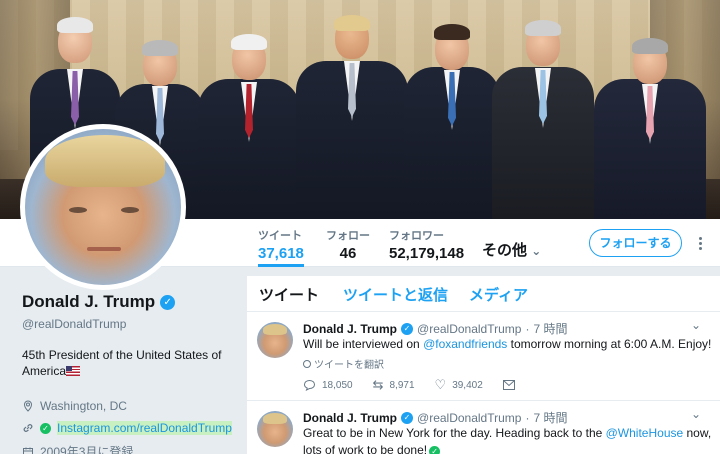 The image size is (720, 454). I want to click on retweet-count: 8,971, so click(402, 385).